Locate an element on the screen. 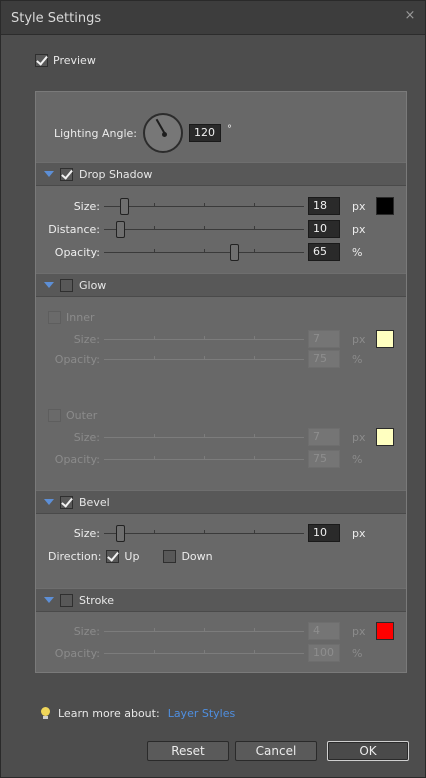  glow-checkbox is located at coordinates (66, 285).